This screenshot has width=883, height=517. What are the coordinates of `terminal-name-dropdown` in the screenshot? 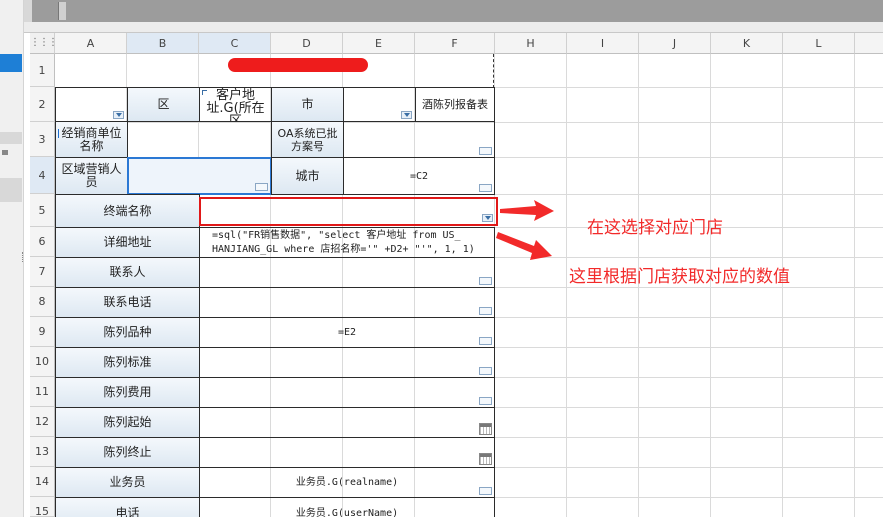 It's located at (348, 211).